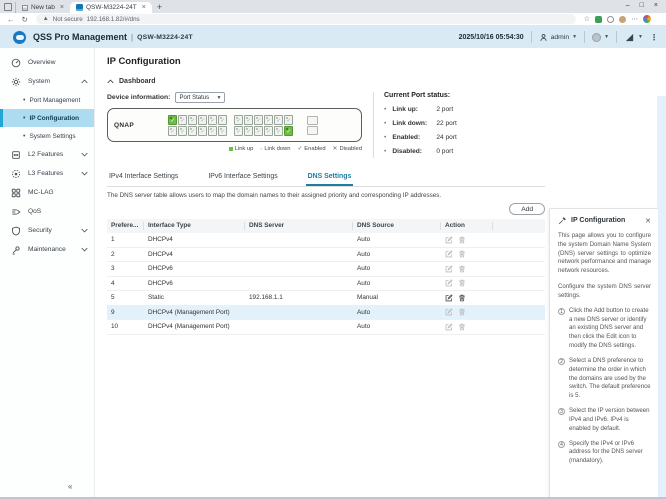 Image resolution: width=666 pixels, height=499 pixels. I want to click on app-title: QSS Pro Management, so click(80, 37).